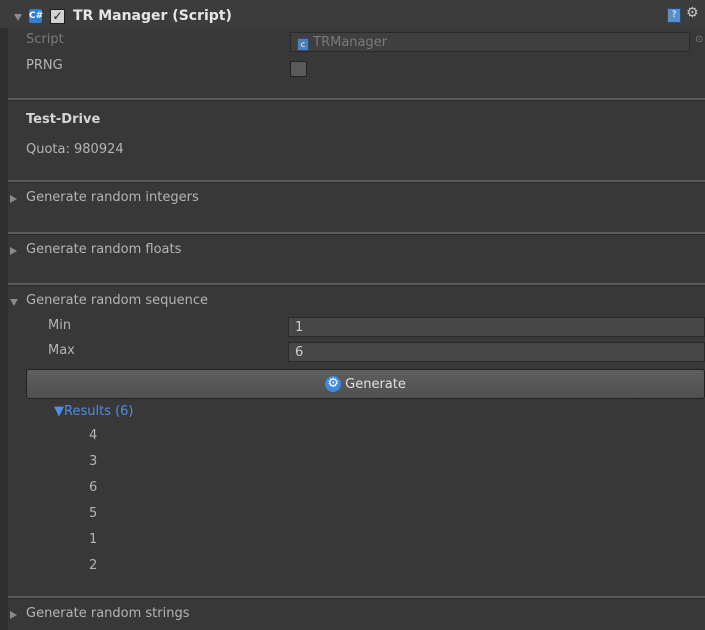  What do you see at coordinates (57, 16) in the screenshot?
I see `enabled-checkbox: ✓` at bounding box center [57, 16].